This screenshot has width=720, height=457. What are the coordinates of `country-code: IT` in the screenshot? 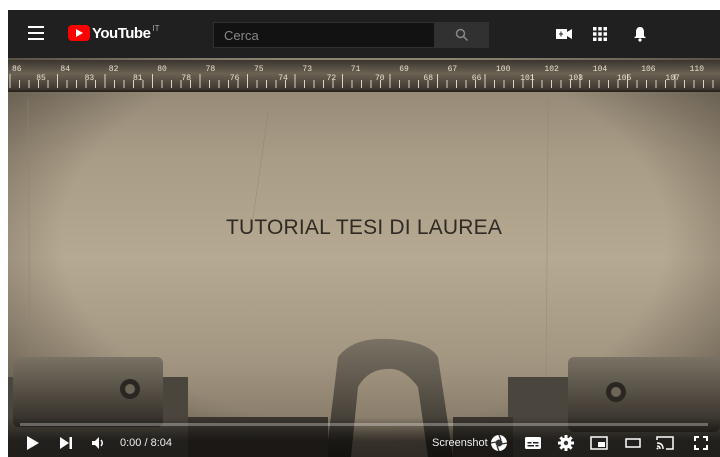 It's located at (156, 28).